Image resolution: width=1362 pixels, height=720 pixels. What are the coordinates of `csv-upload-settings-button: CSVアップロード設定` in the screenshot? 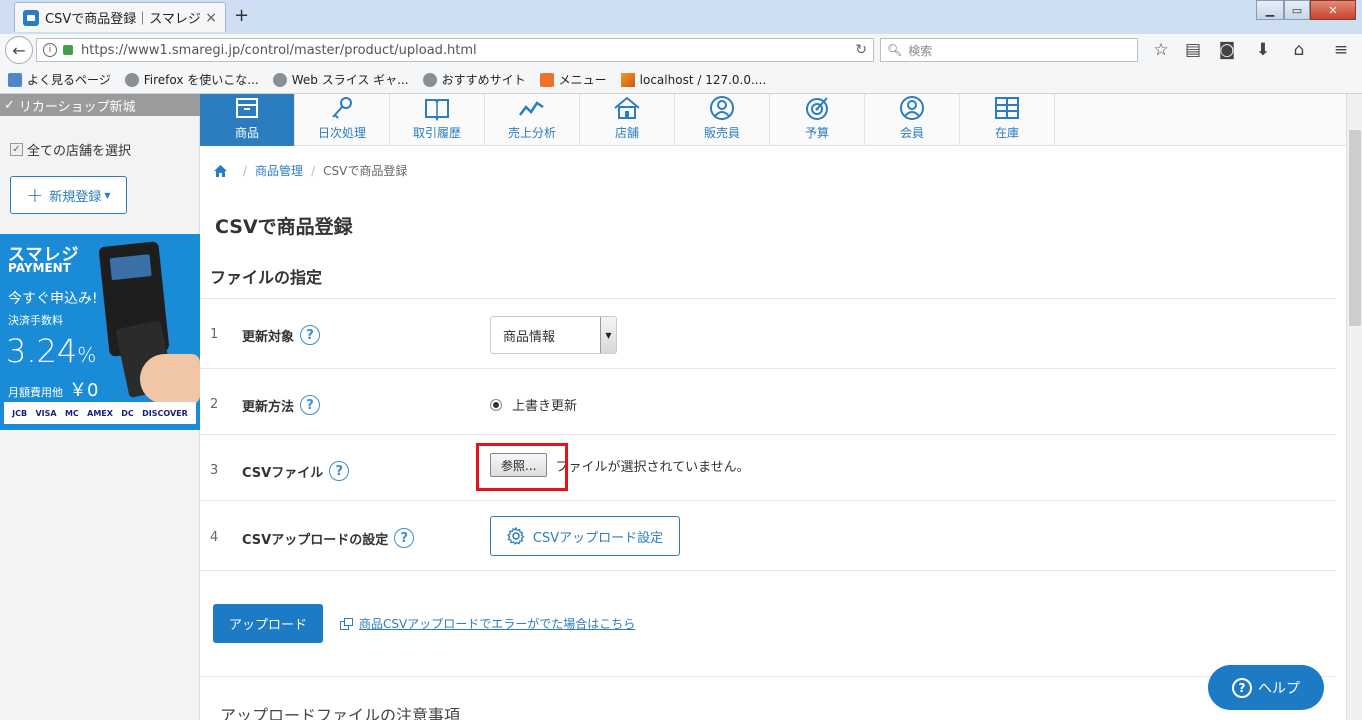 It's located at (585, 536).